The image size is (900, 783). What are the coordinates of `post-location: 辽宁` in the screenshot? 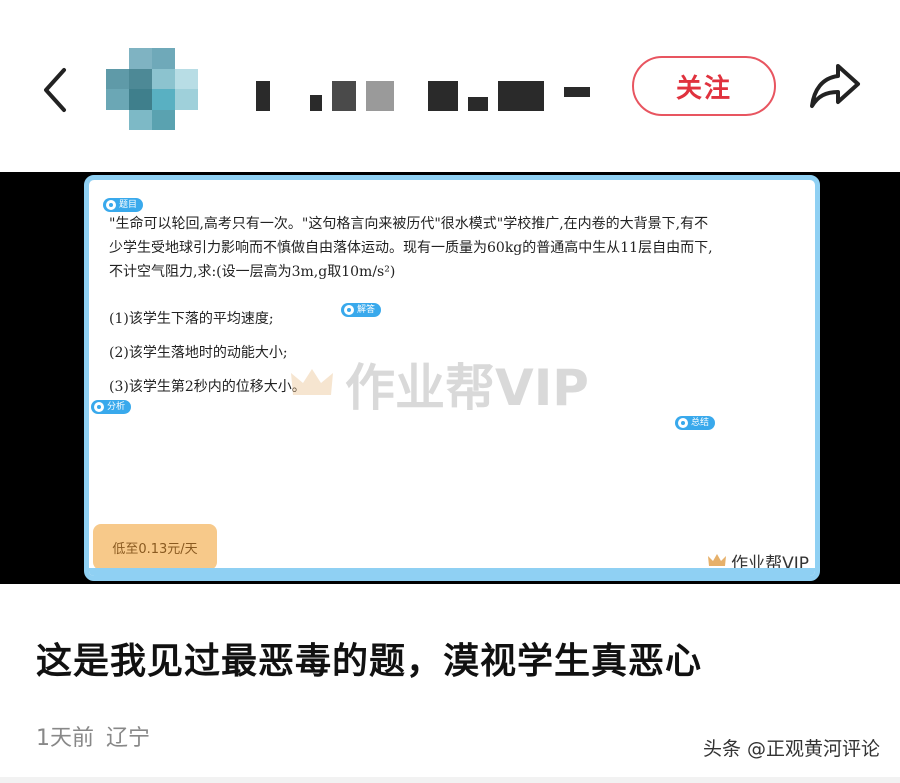 It's located at (128, 738).